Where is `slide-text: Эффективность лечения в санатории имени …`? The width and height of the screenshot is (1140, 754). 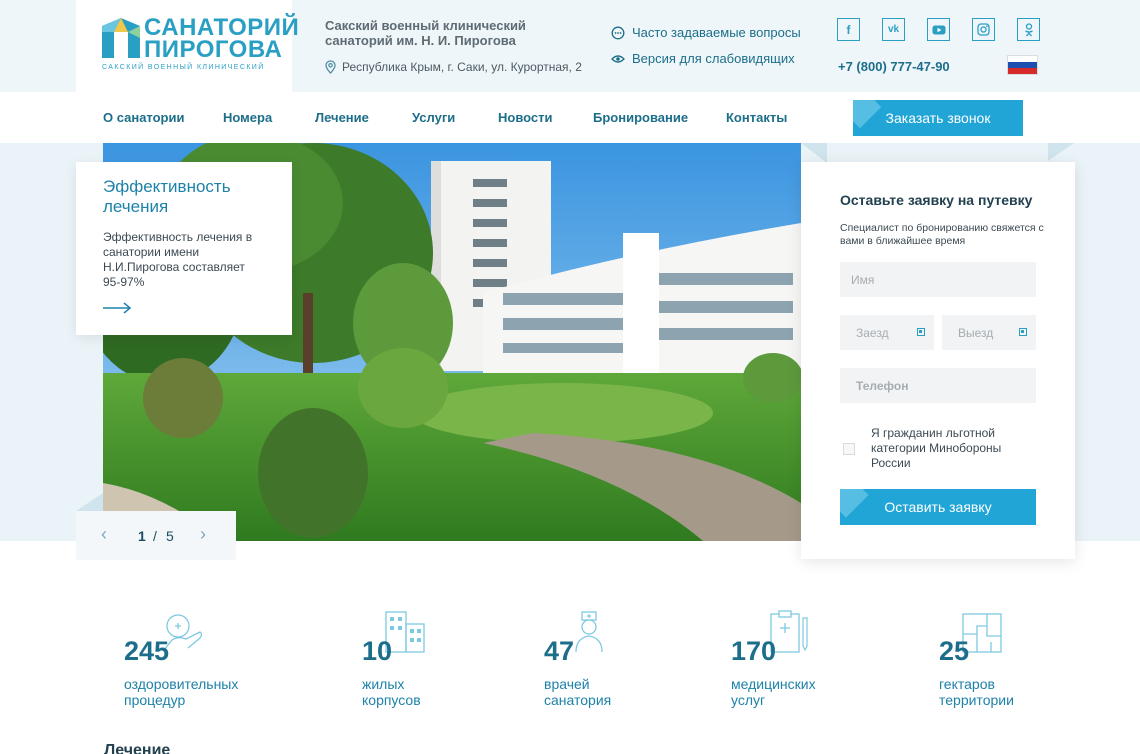
slide-text: Эффективность лечения в санатории имени … is located at coordinates (178, 259).